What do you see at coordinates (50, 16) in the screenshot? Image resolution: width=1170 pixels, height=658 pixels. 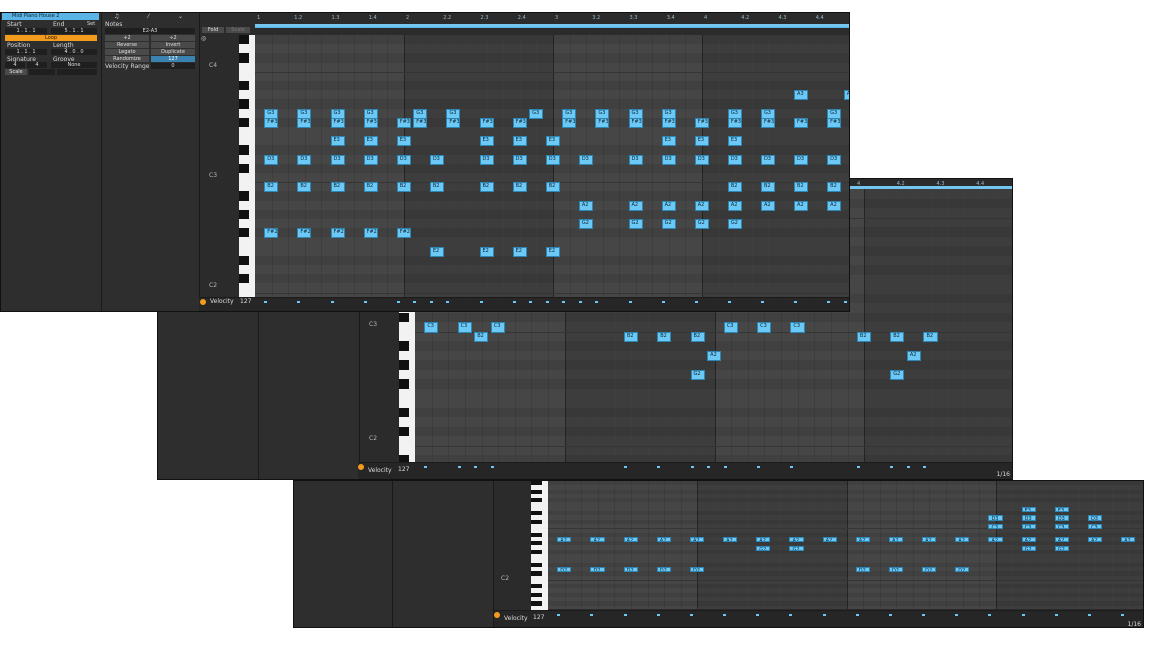 I see `clip-title: Midi Piano House 2` at bounding box center [50, 16].